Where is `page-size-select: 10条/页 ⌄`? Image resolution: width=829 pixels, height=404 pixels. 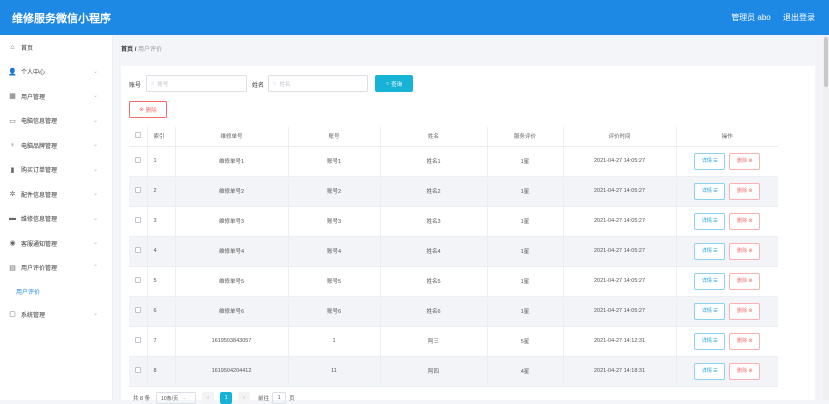
page-size-select: 10条/页 ⌄ is located at coordinates (176, 398).